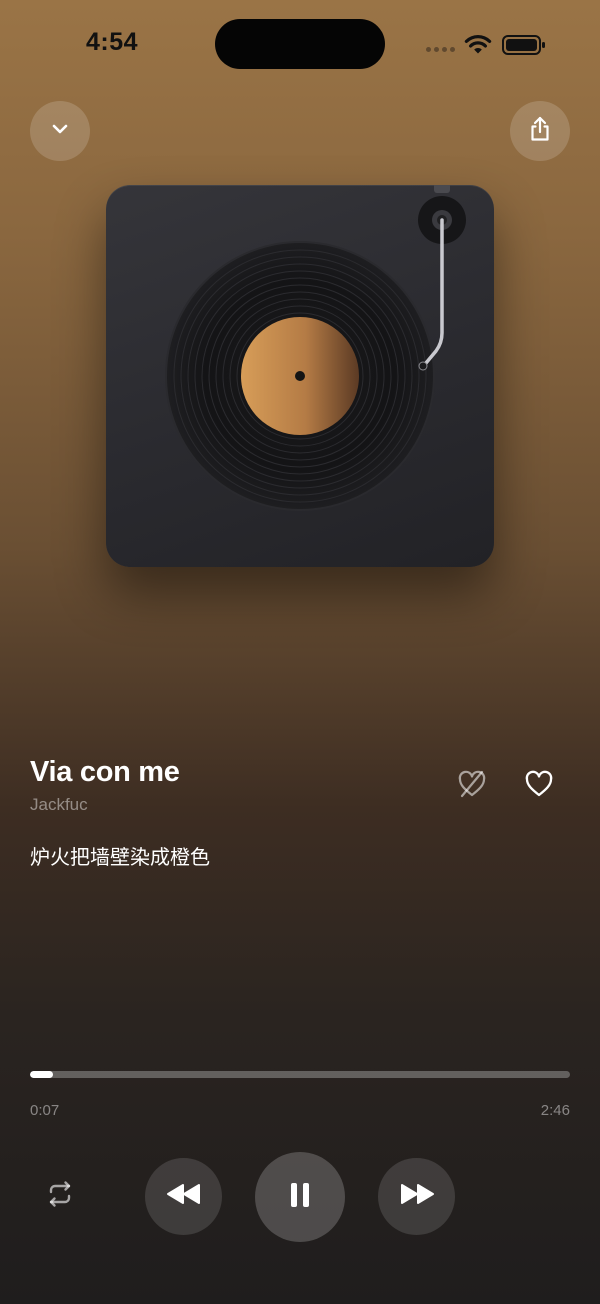  I want to click on like-button, so click(539, 786).